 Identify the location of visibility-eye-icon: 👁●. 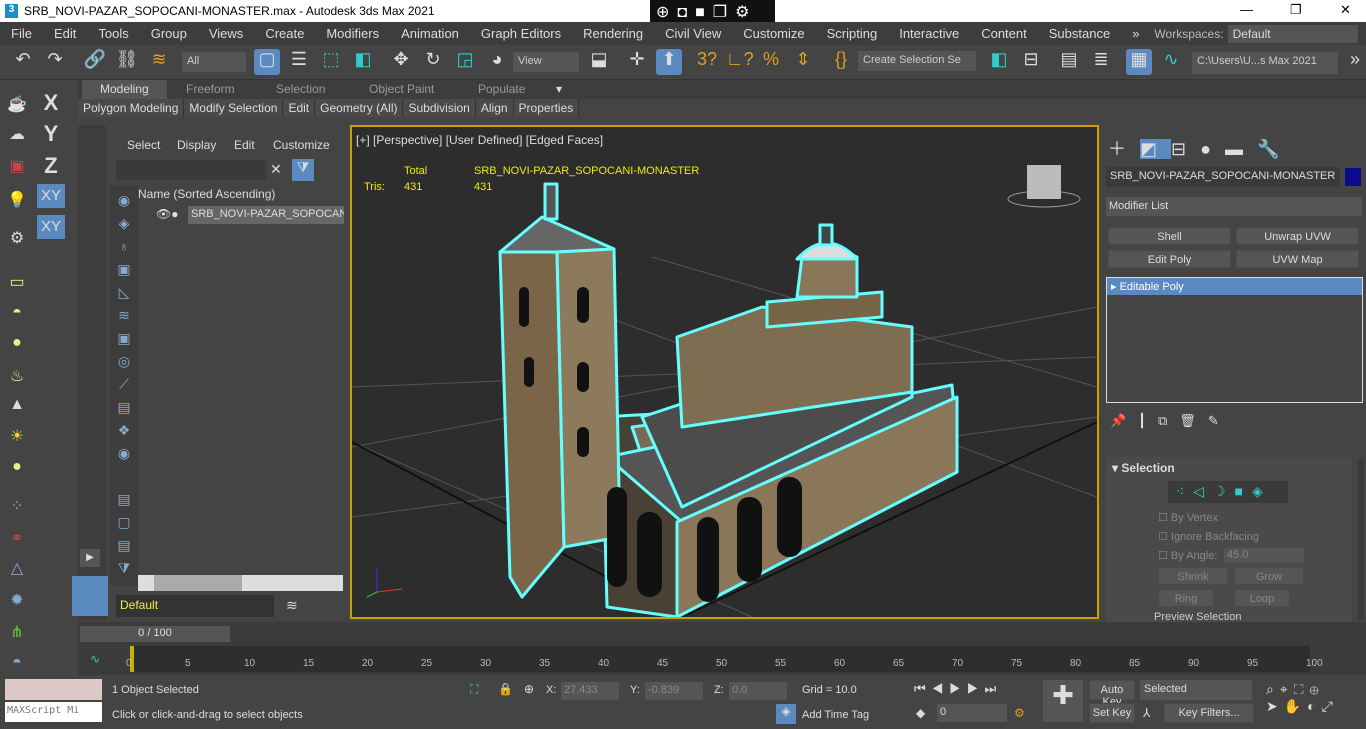
(167, 214).